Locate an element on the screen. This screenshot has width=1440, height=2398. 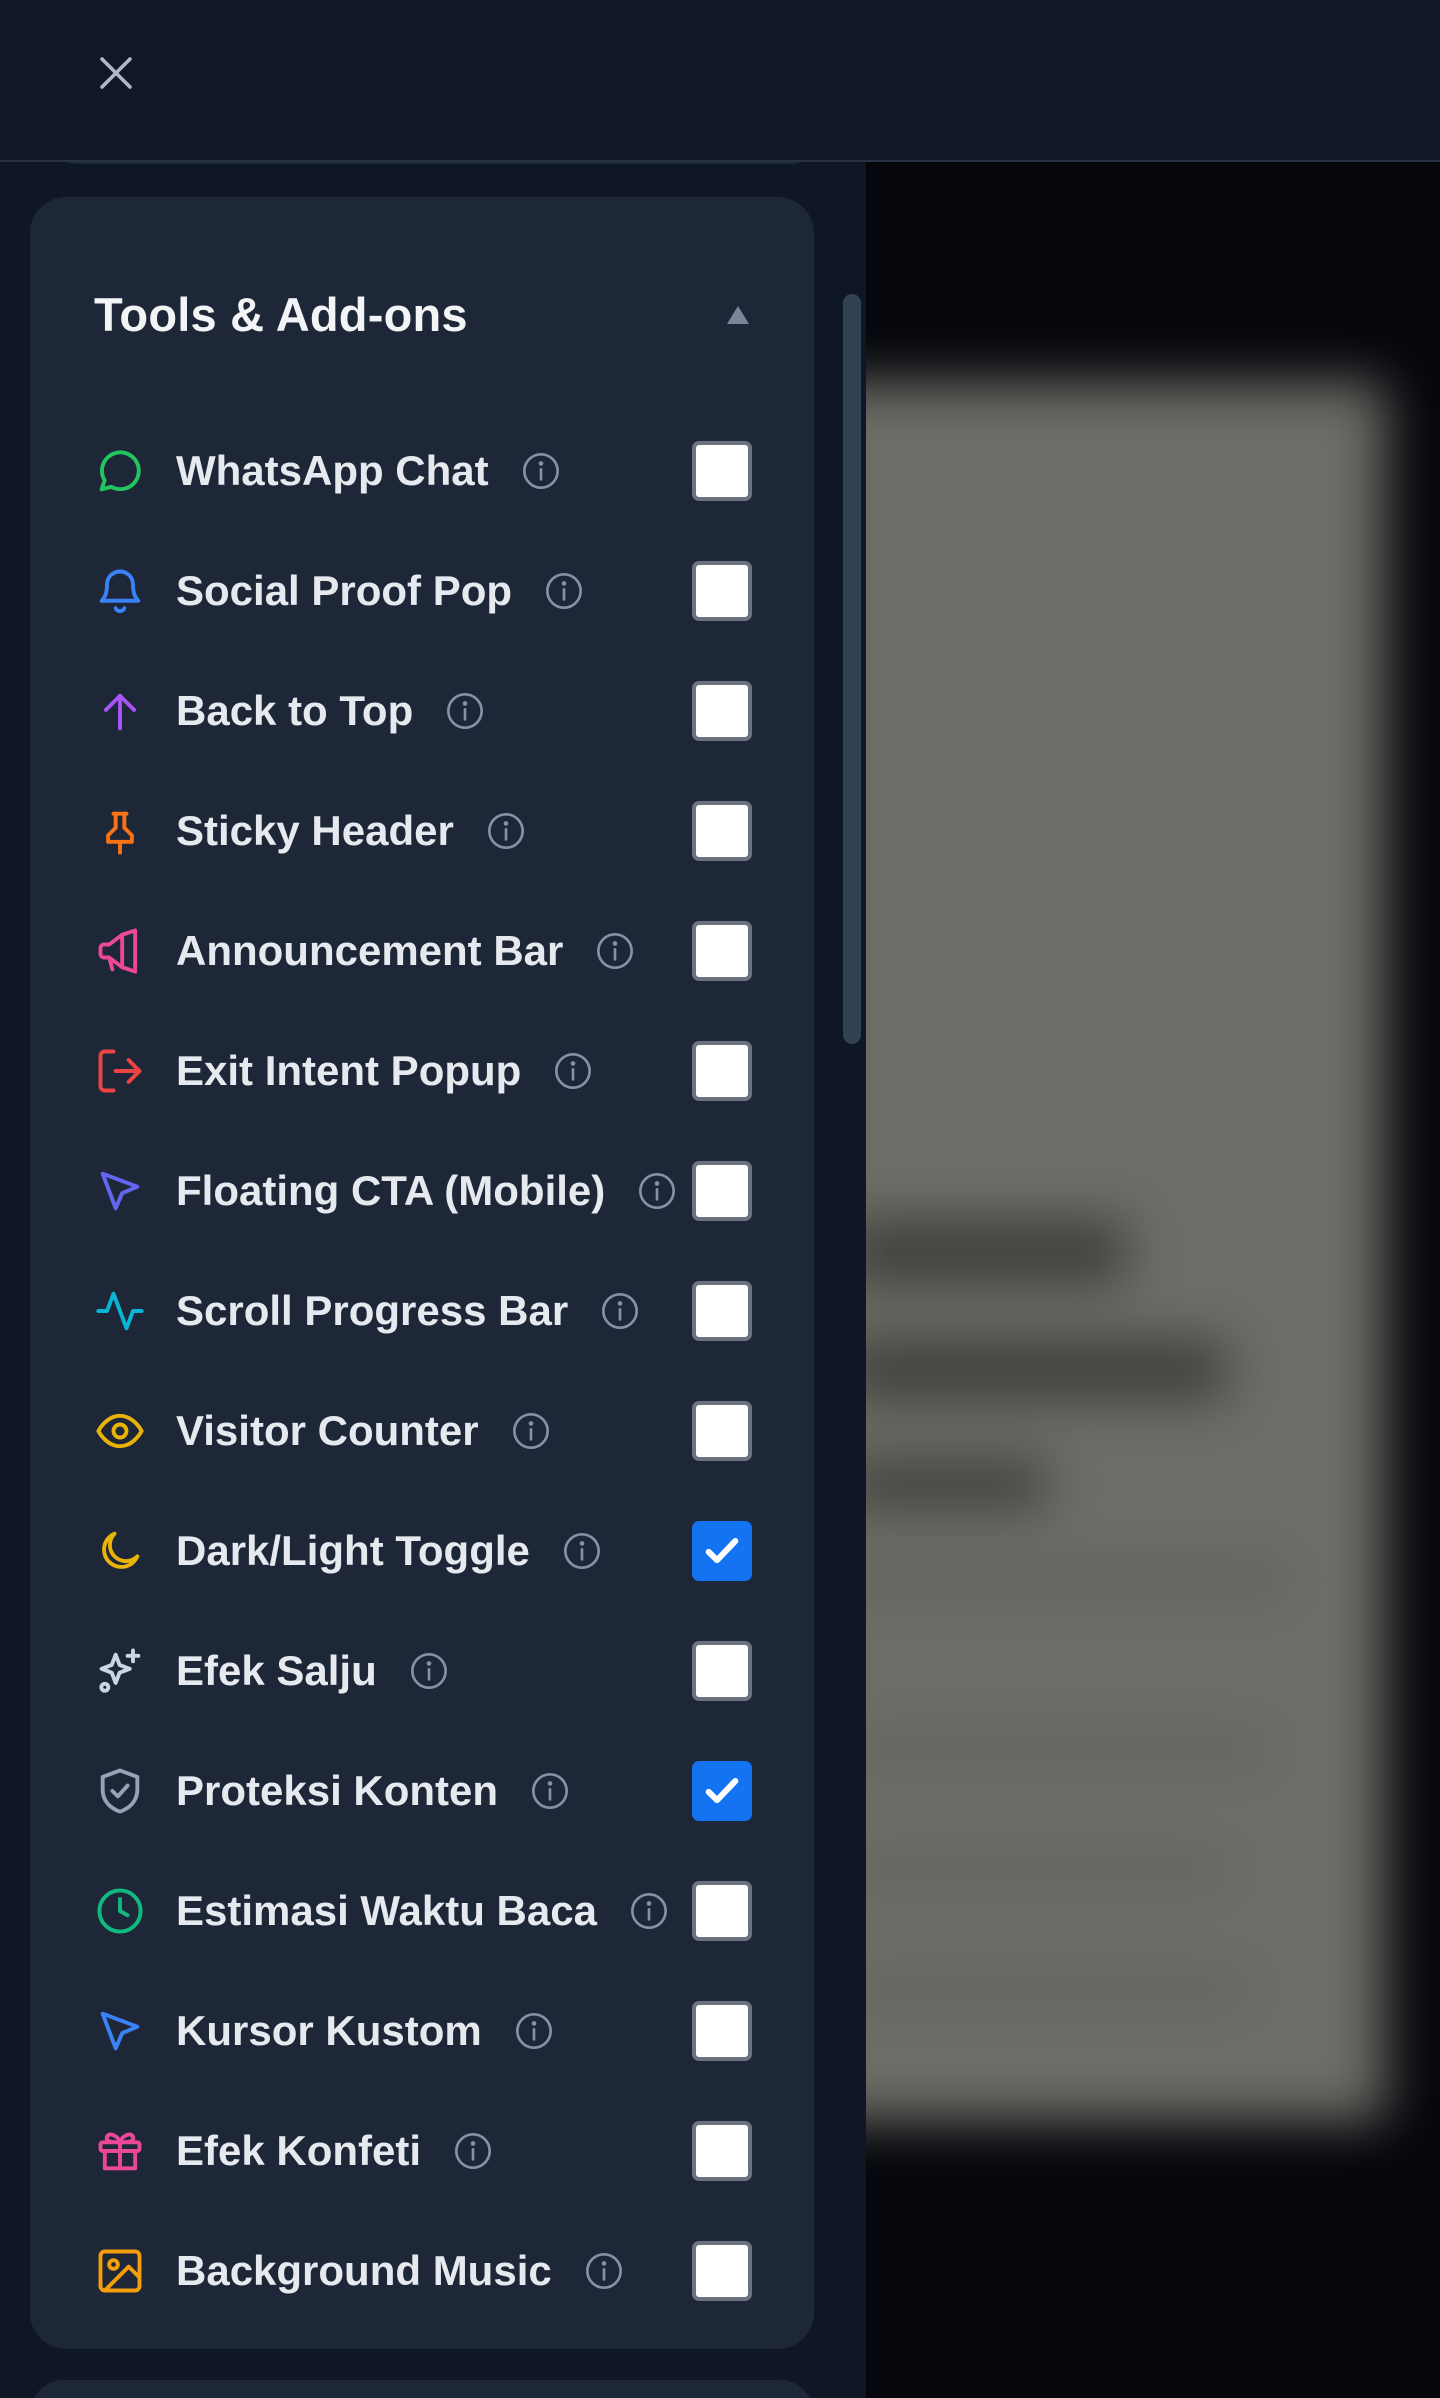
collapse-button is located at coordinates (738, 315).